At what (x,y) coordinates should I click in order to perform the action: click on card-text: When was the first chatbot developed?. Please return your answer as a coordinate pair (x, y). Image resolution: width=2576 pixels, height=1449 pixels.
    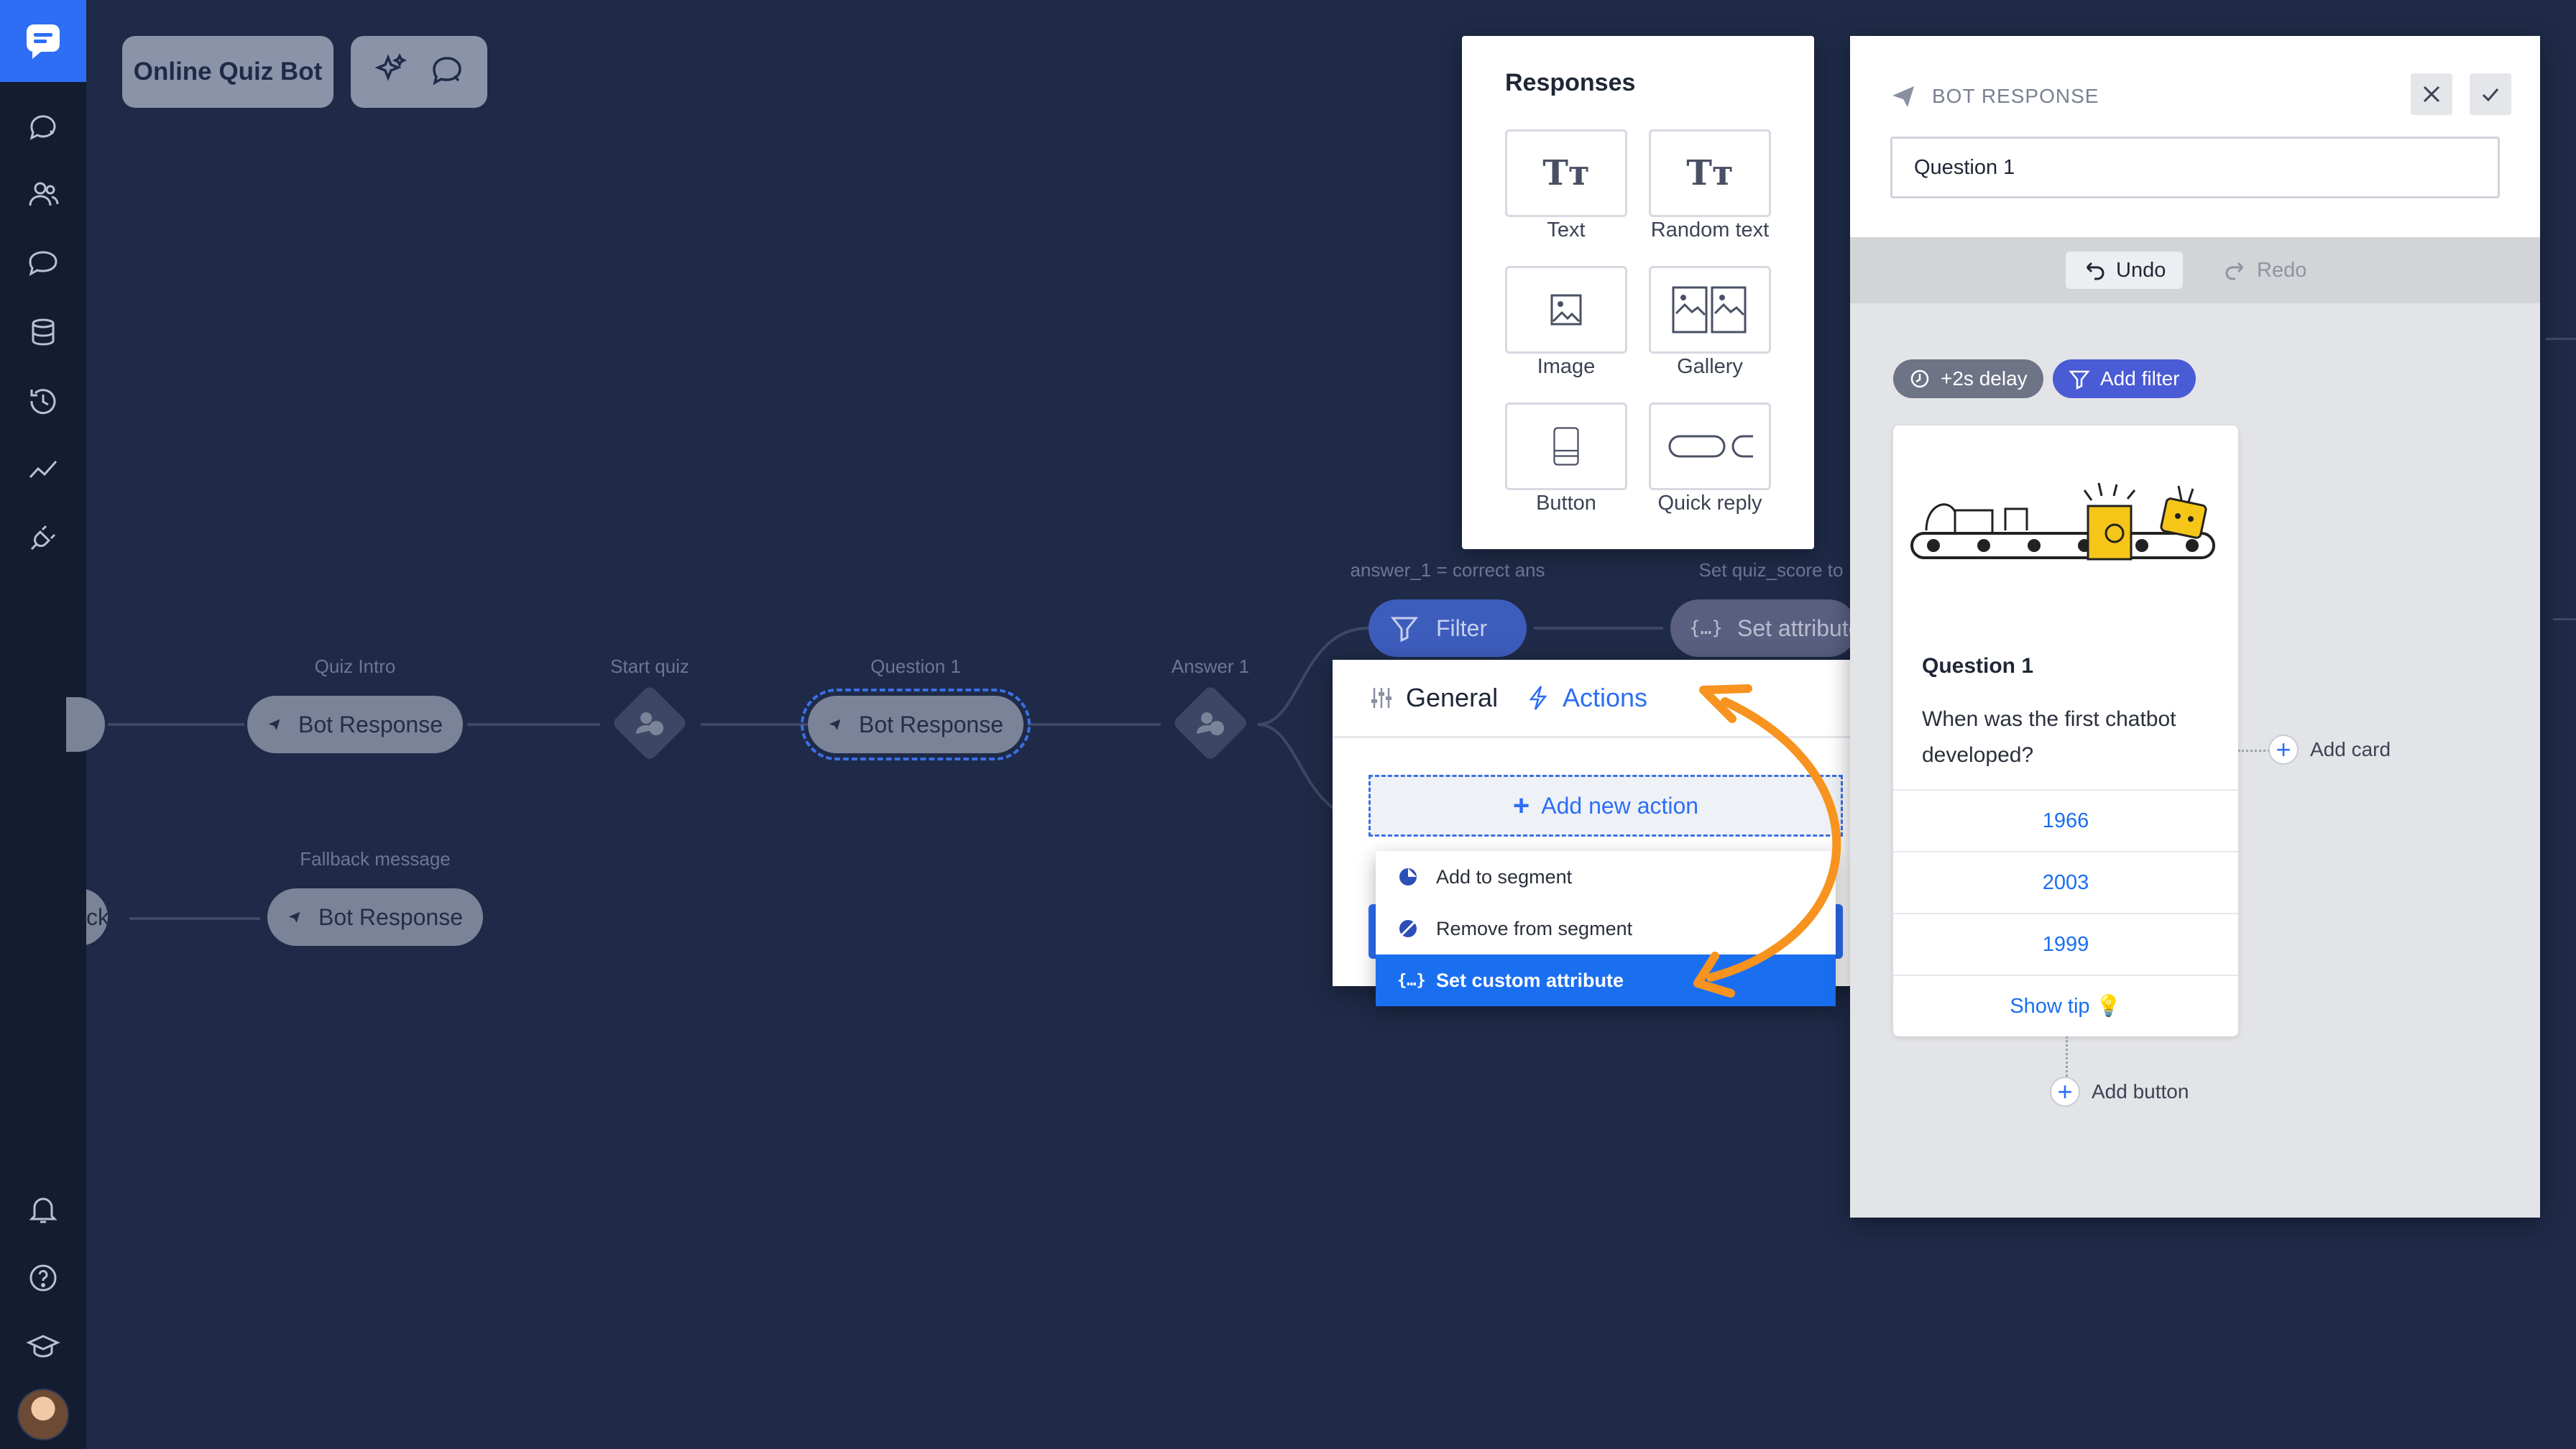
    Looking at the image, I should click on (2049, 737).